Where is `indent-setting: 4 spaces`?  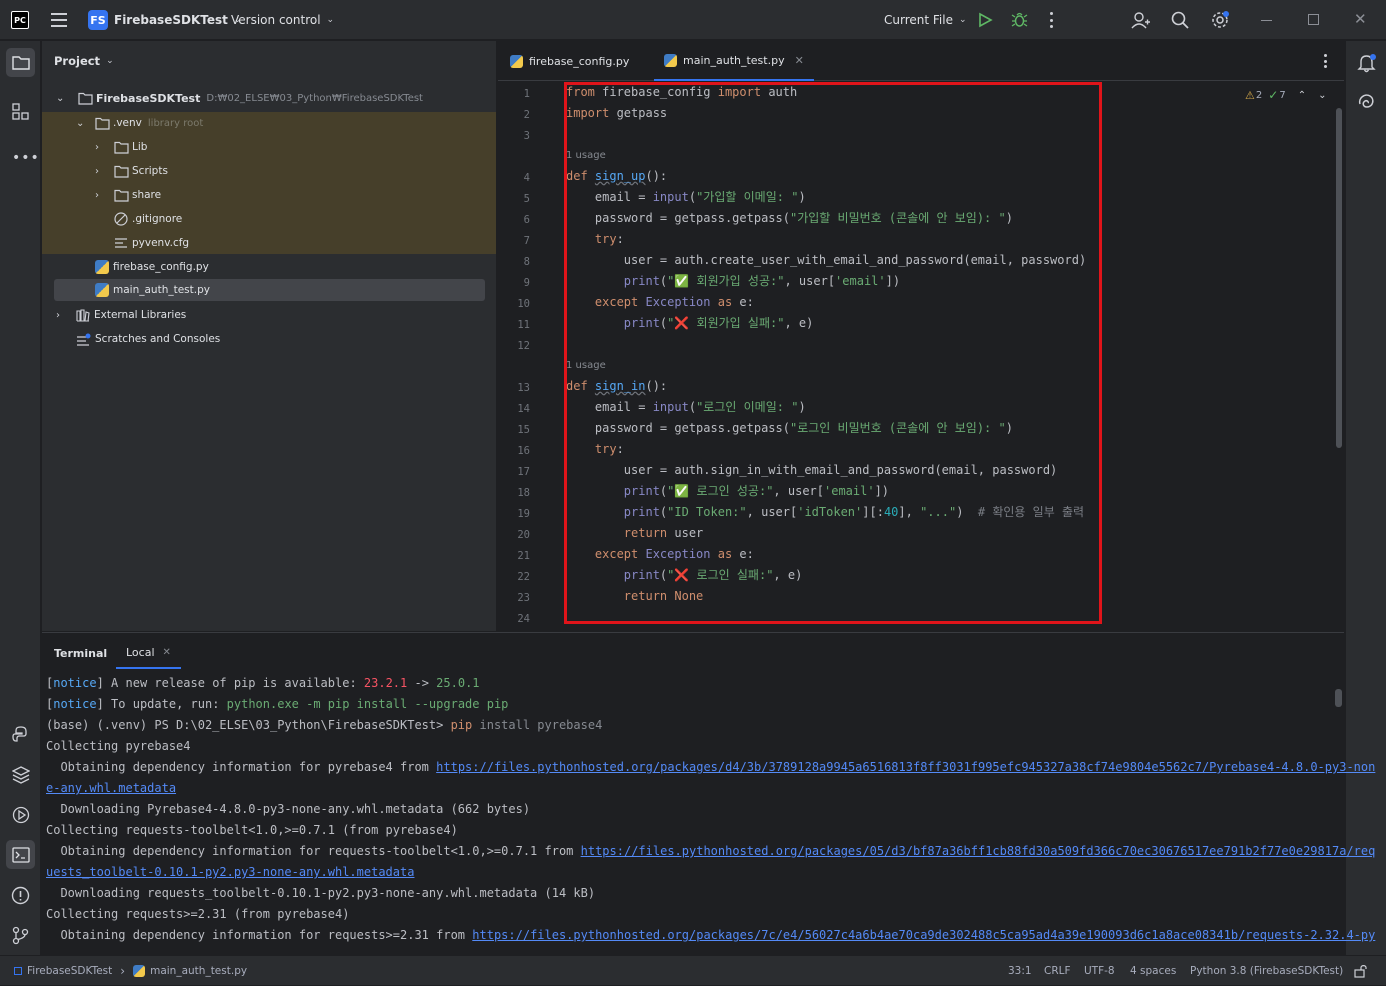 indent-setting: 4 spaces is located at coordinates (1153, 971).